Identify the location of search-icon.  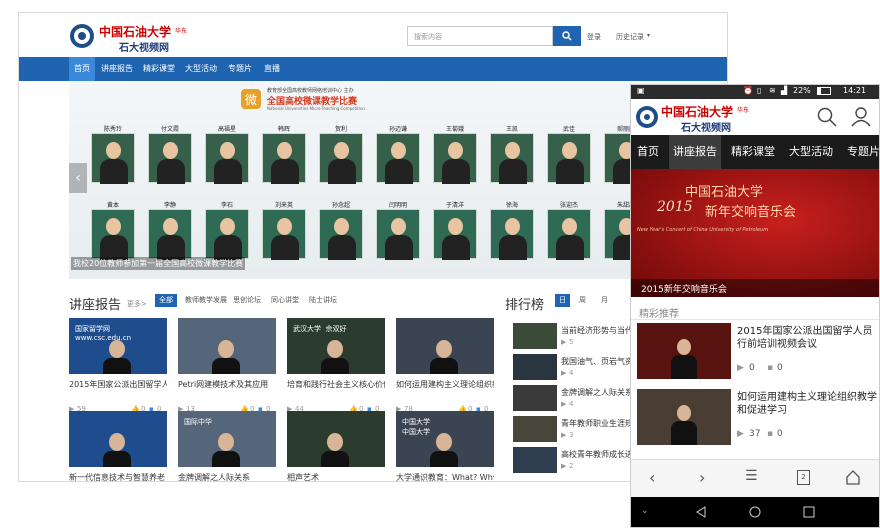
(827, 117).